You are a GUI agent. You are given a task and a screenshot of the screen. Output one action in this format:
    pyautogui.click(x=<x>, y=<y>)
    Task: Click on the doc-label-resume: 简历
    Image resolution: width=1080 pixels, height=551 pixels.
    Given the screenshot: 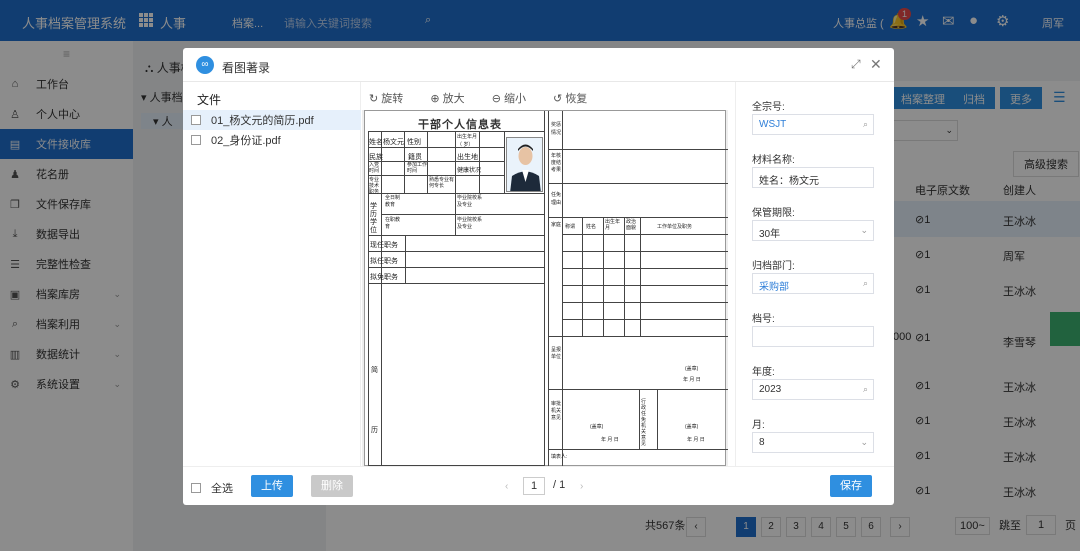 What is the action you would take?
    pyautogui.click(x=374, y=400)
    